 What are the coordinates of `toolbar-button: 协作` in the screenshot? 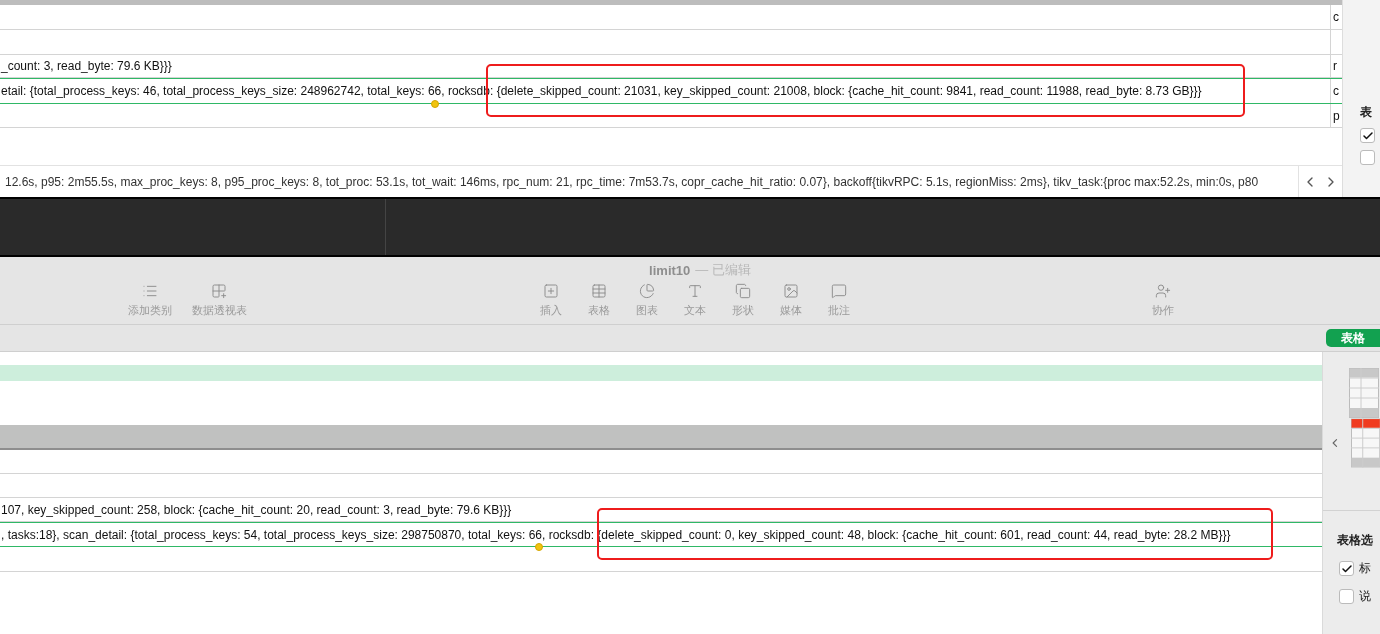 It's located at (1163, 300).